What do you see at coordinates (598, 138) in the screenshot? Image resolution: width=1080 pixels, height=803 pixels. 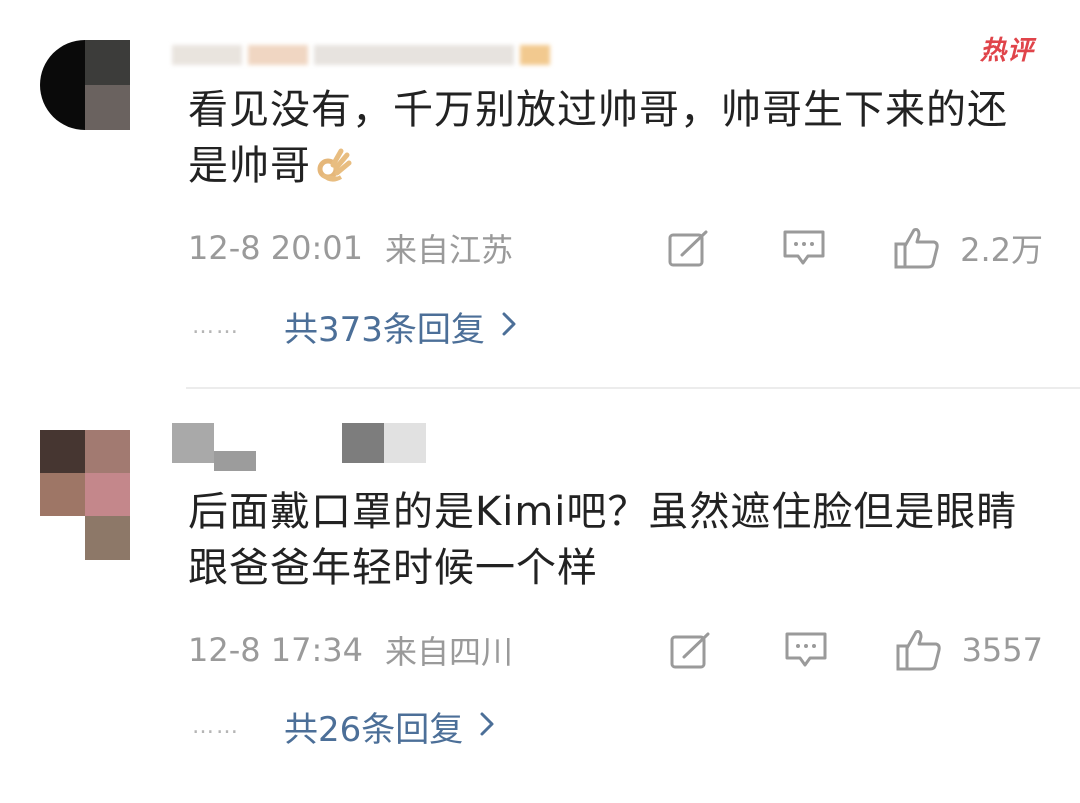 I see `comment-text-content: 看见没有，千万别放过帅哥，帅哥生下来的还是帅哥` at bounding box center [598, 138].